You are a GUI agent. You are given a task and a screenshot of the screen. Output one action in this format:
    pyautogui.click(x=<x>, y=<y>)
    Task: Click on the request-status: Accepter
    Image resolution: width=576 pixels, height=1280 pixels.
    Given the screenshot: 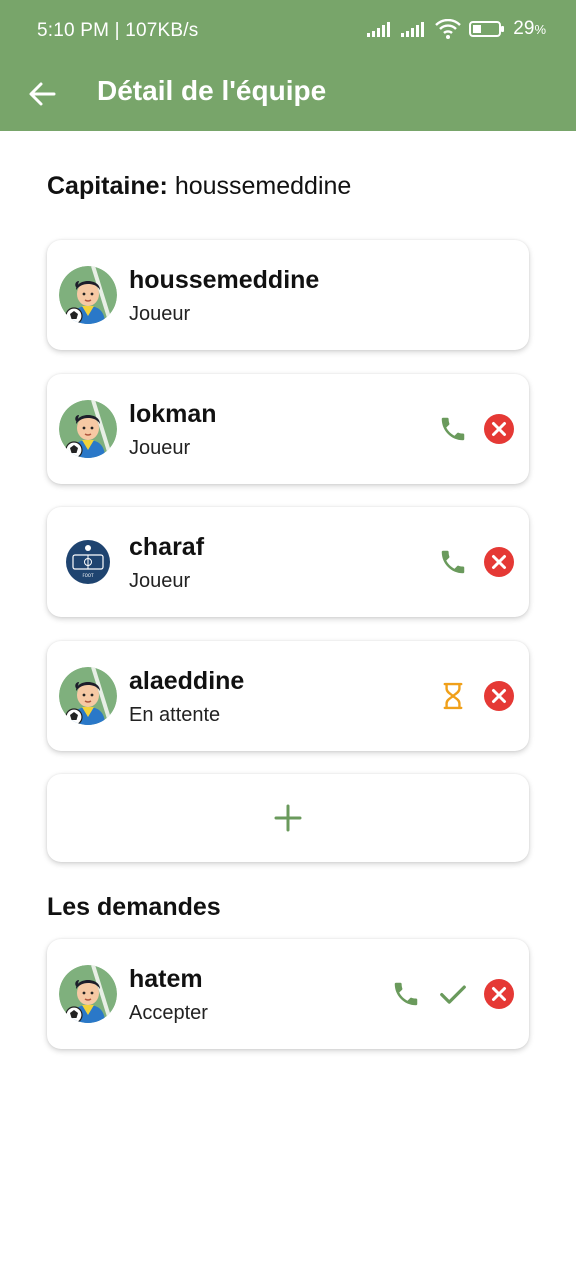 What is the action you would take?
    pyautogui.click(x=168, y=1013)
    